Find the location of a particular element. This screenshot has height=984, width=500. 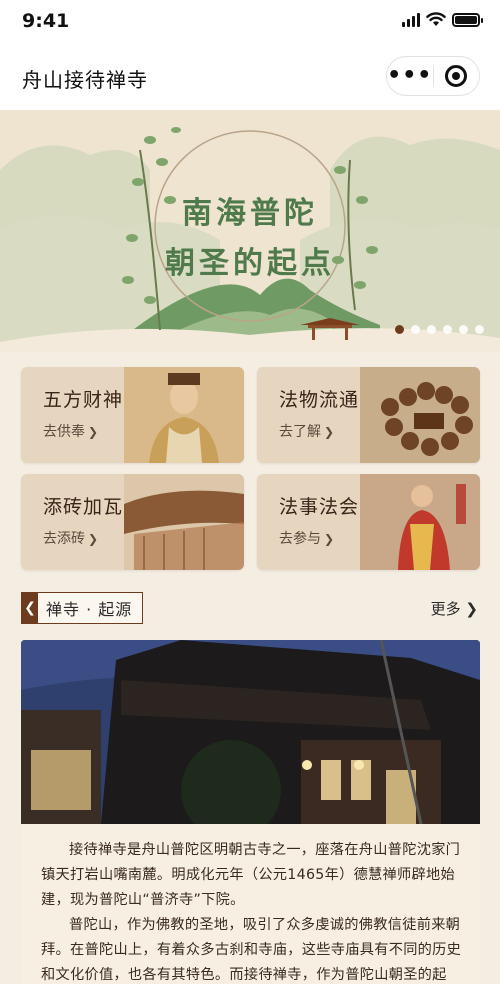

mini-program-capsule: ••• is located at coordinates (433, 76).